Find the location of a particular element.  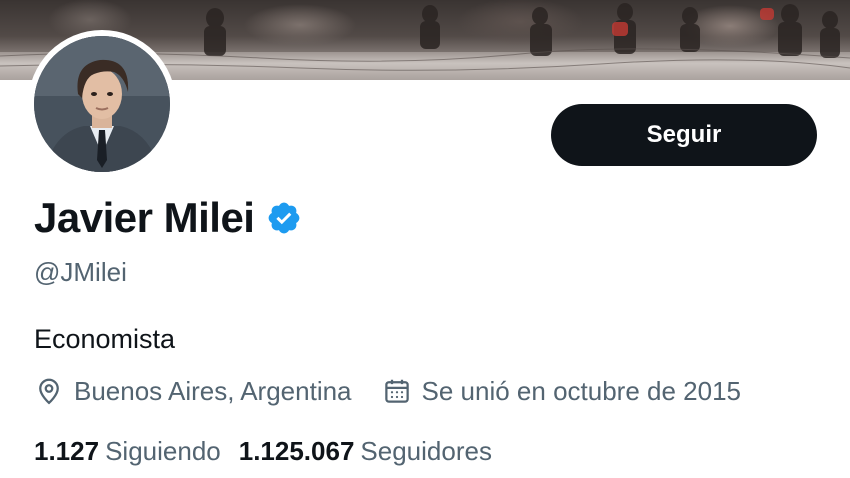

avatar is located at coordinates (102, 104).